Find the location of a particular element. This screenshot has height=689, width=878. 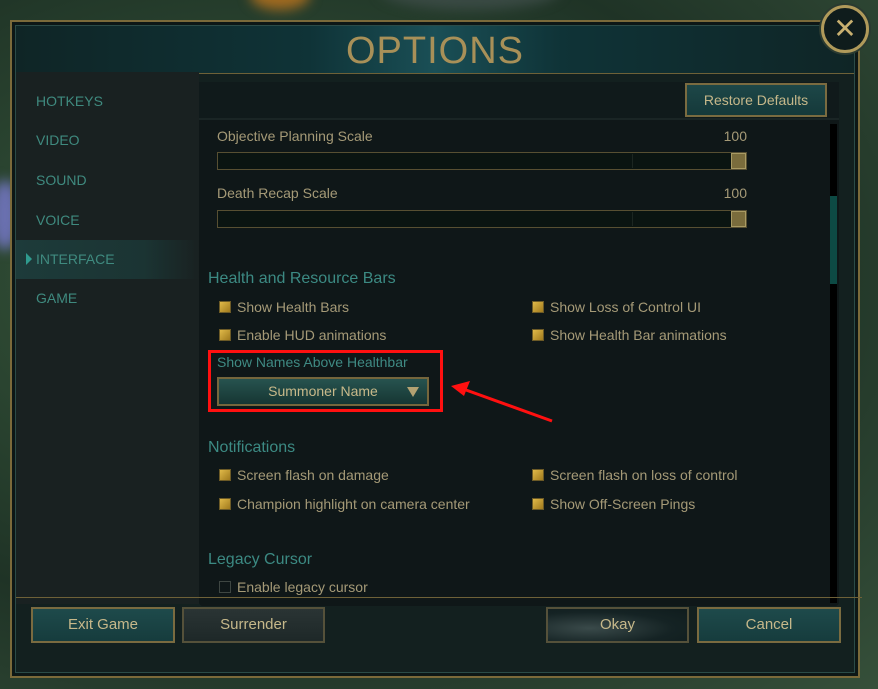

screen-flash-loss-control-checkbox: Screen flash on loss of control is located at coordinates (635, 475).